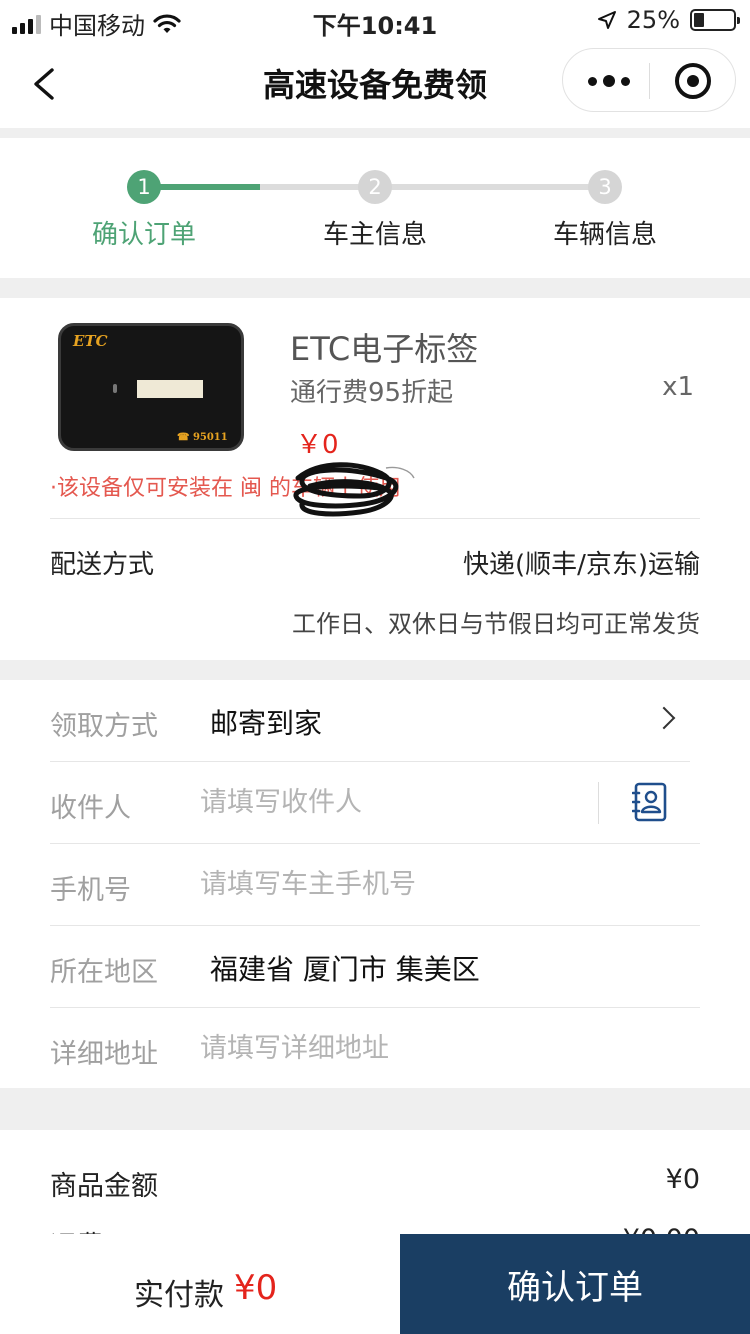 Image resolution: width=750 pixels, height=1334 pixels. I want to click on pickup-value: 邮寄到家, so click(266, 723).